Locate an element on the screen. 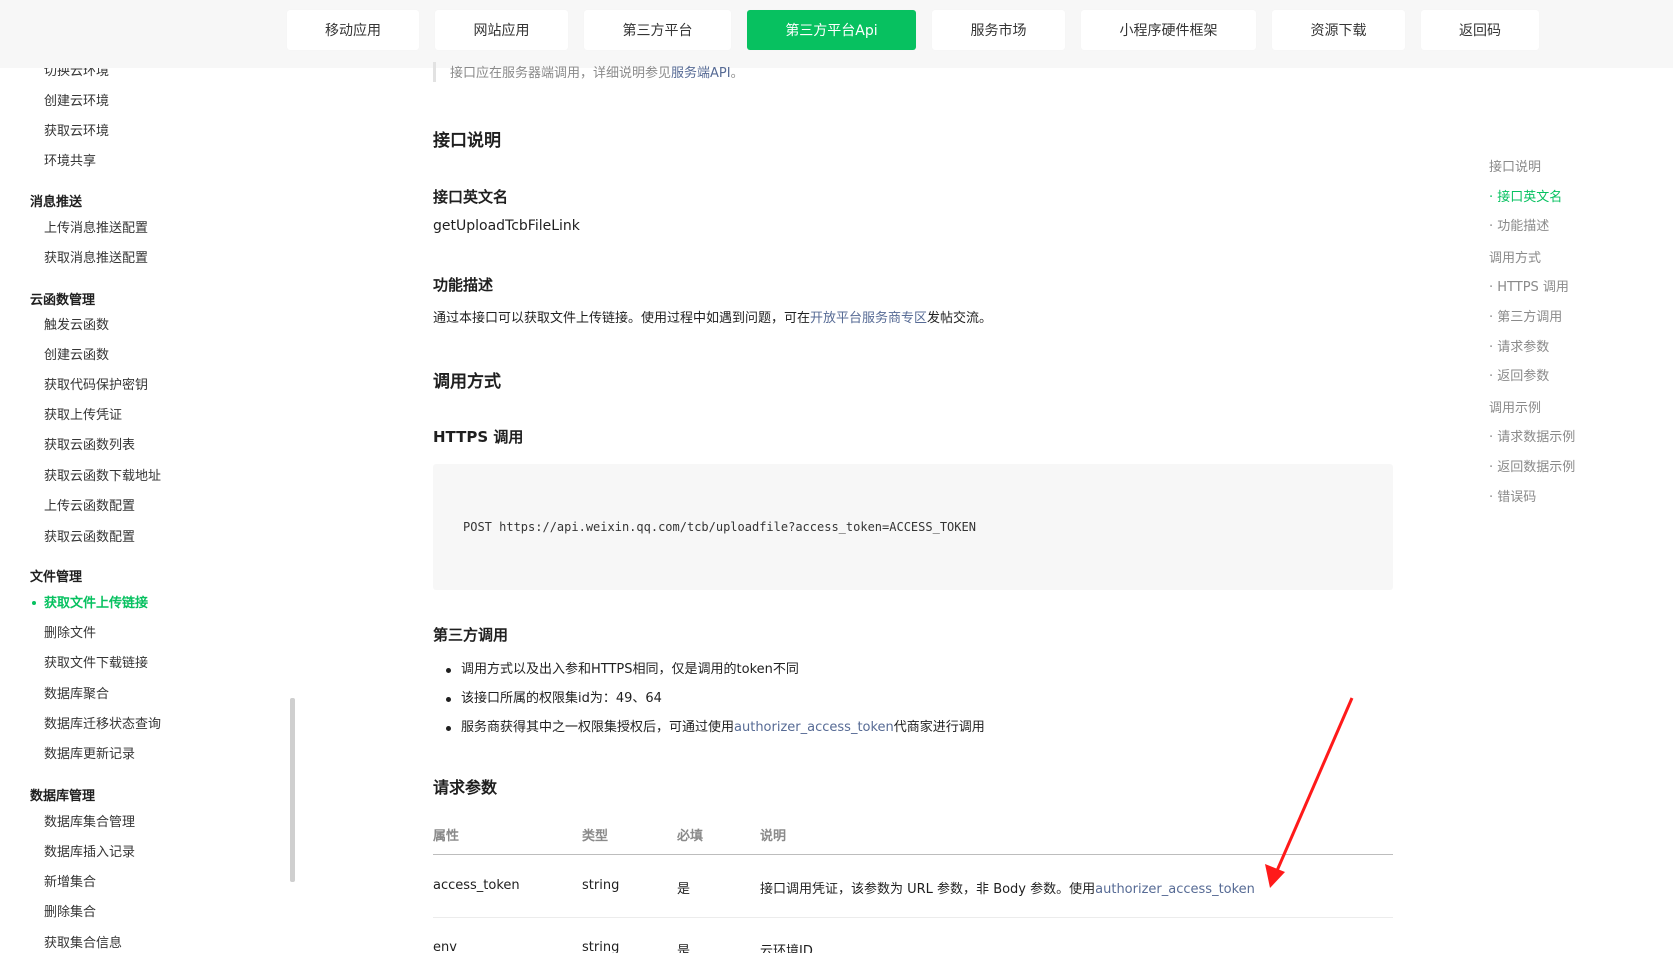  bullet-text: 服务商获得其中之一权限集授权后，可通过使用 is located at coordinates (598, 727).